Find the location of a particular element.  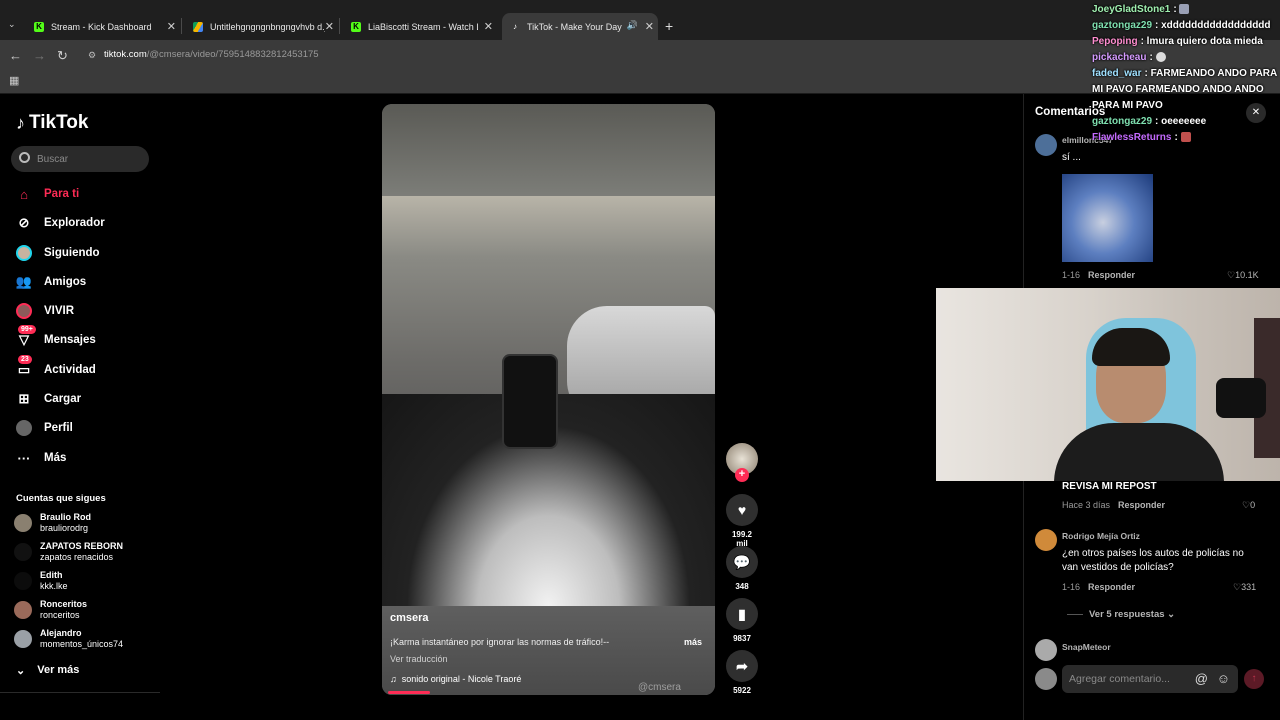

account-name: Edith is located at coordinates (51, 575).